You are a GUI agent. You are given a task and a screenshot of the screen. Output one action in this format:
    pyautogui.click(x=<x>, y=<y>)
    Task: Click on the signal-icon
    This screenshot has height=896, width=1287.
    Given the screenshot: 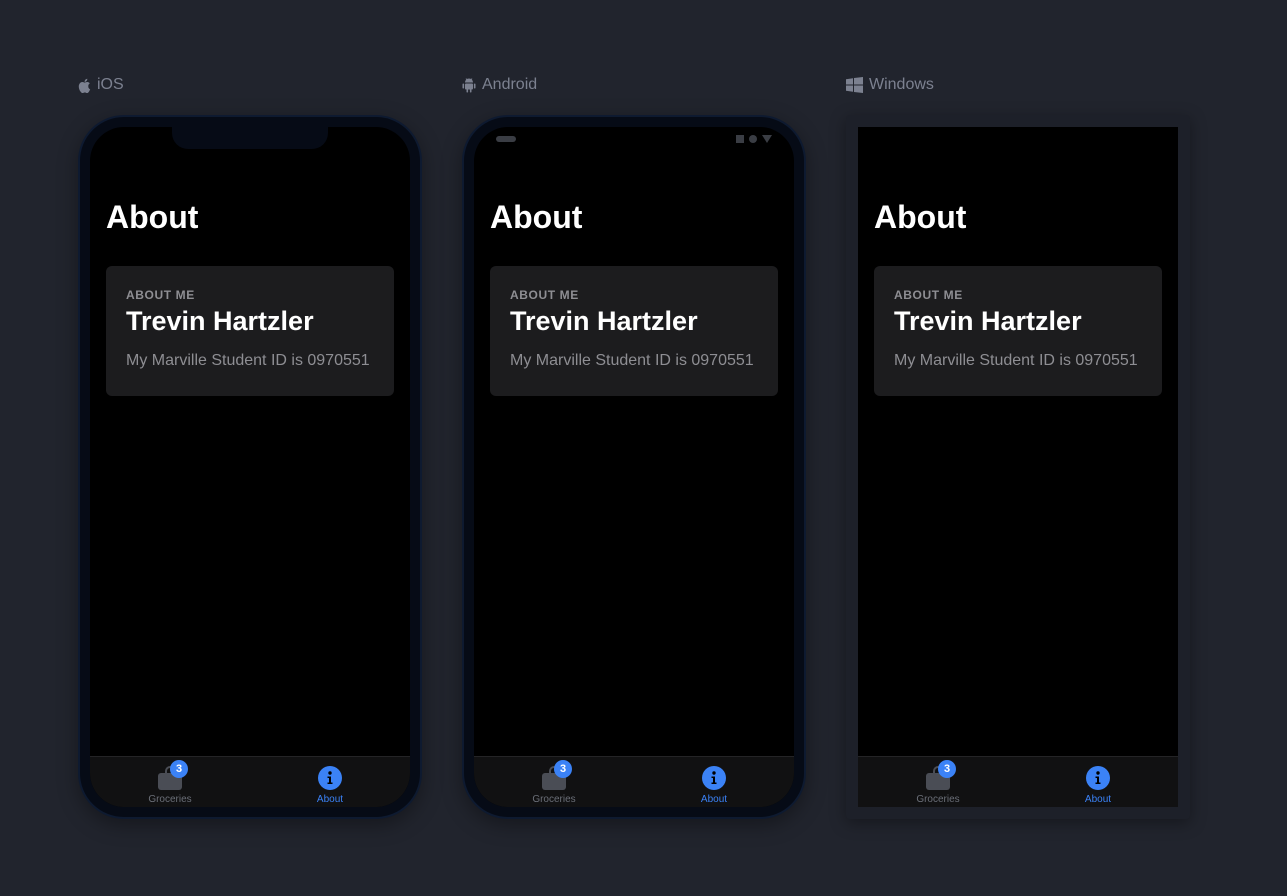 What is the action you would take?
    pyautogui.click(x=740, y=139)
    